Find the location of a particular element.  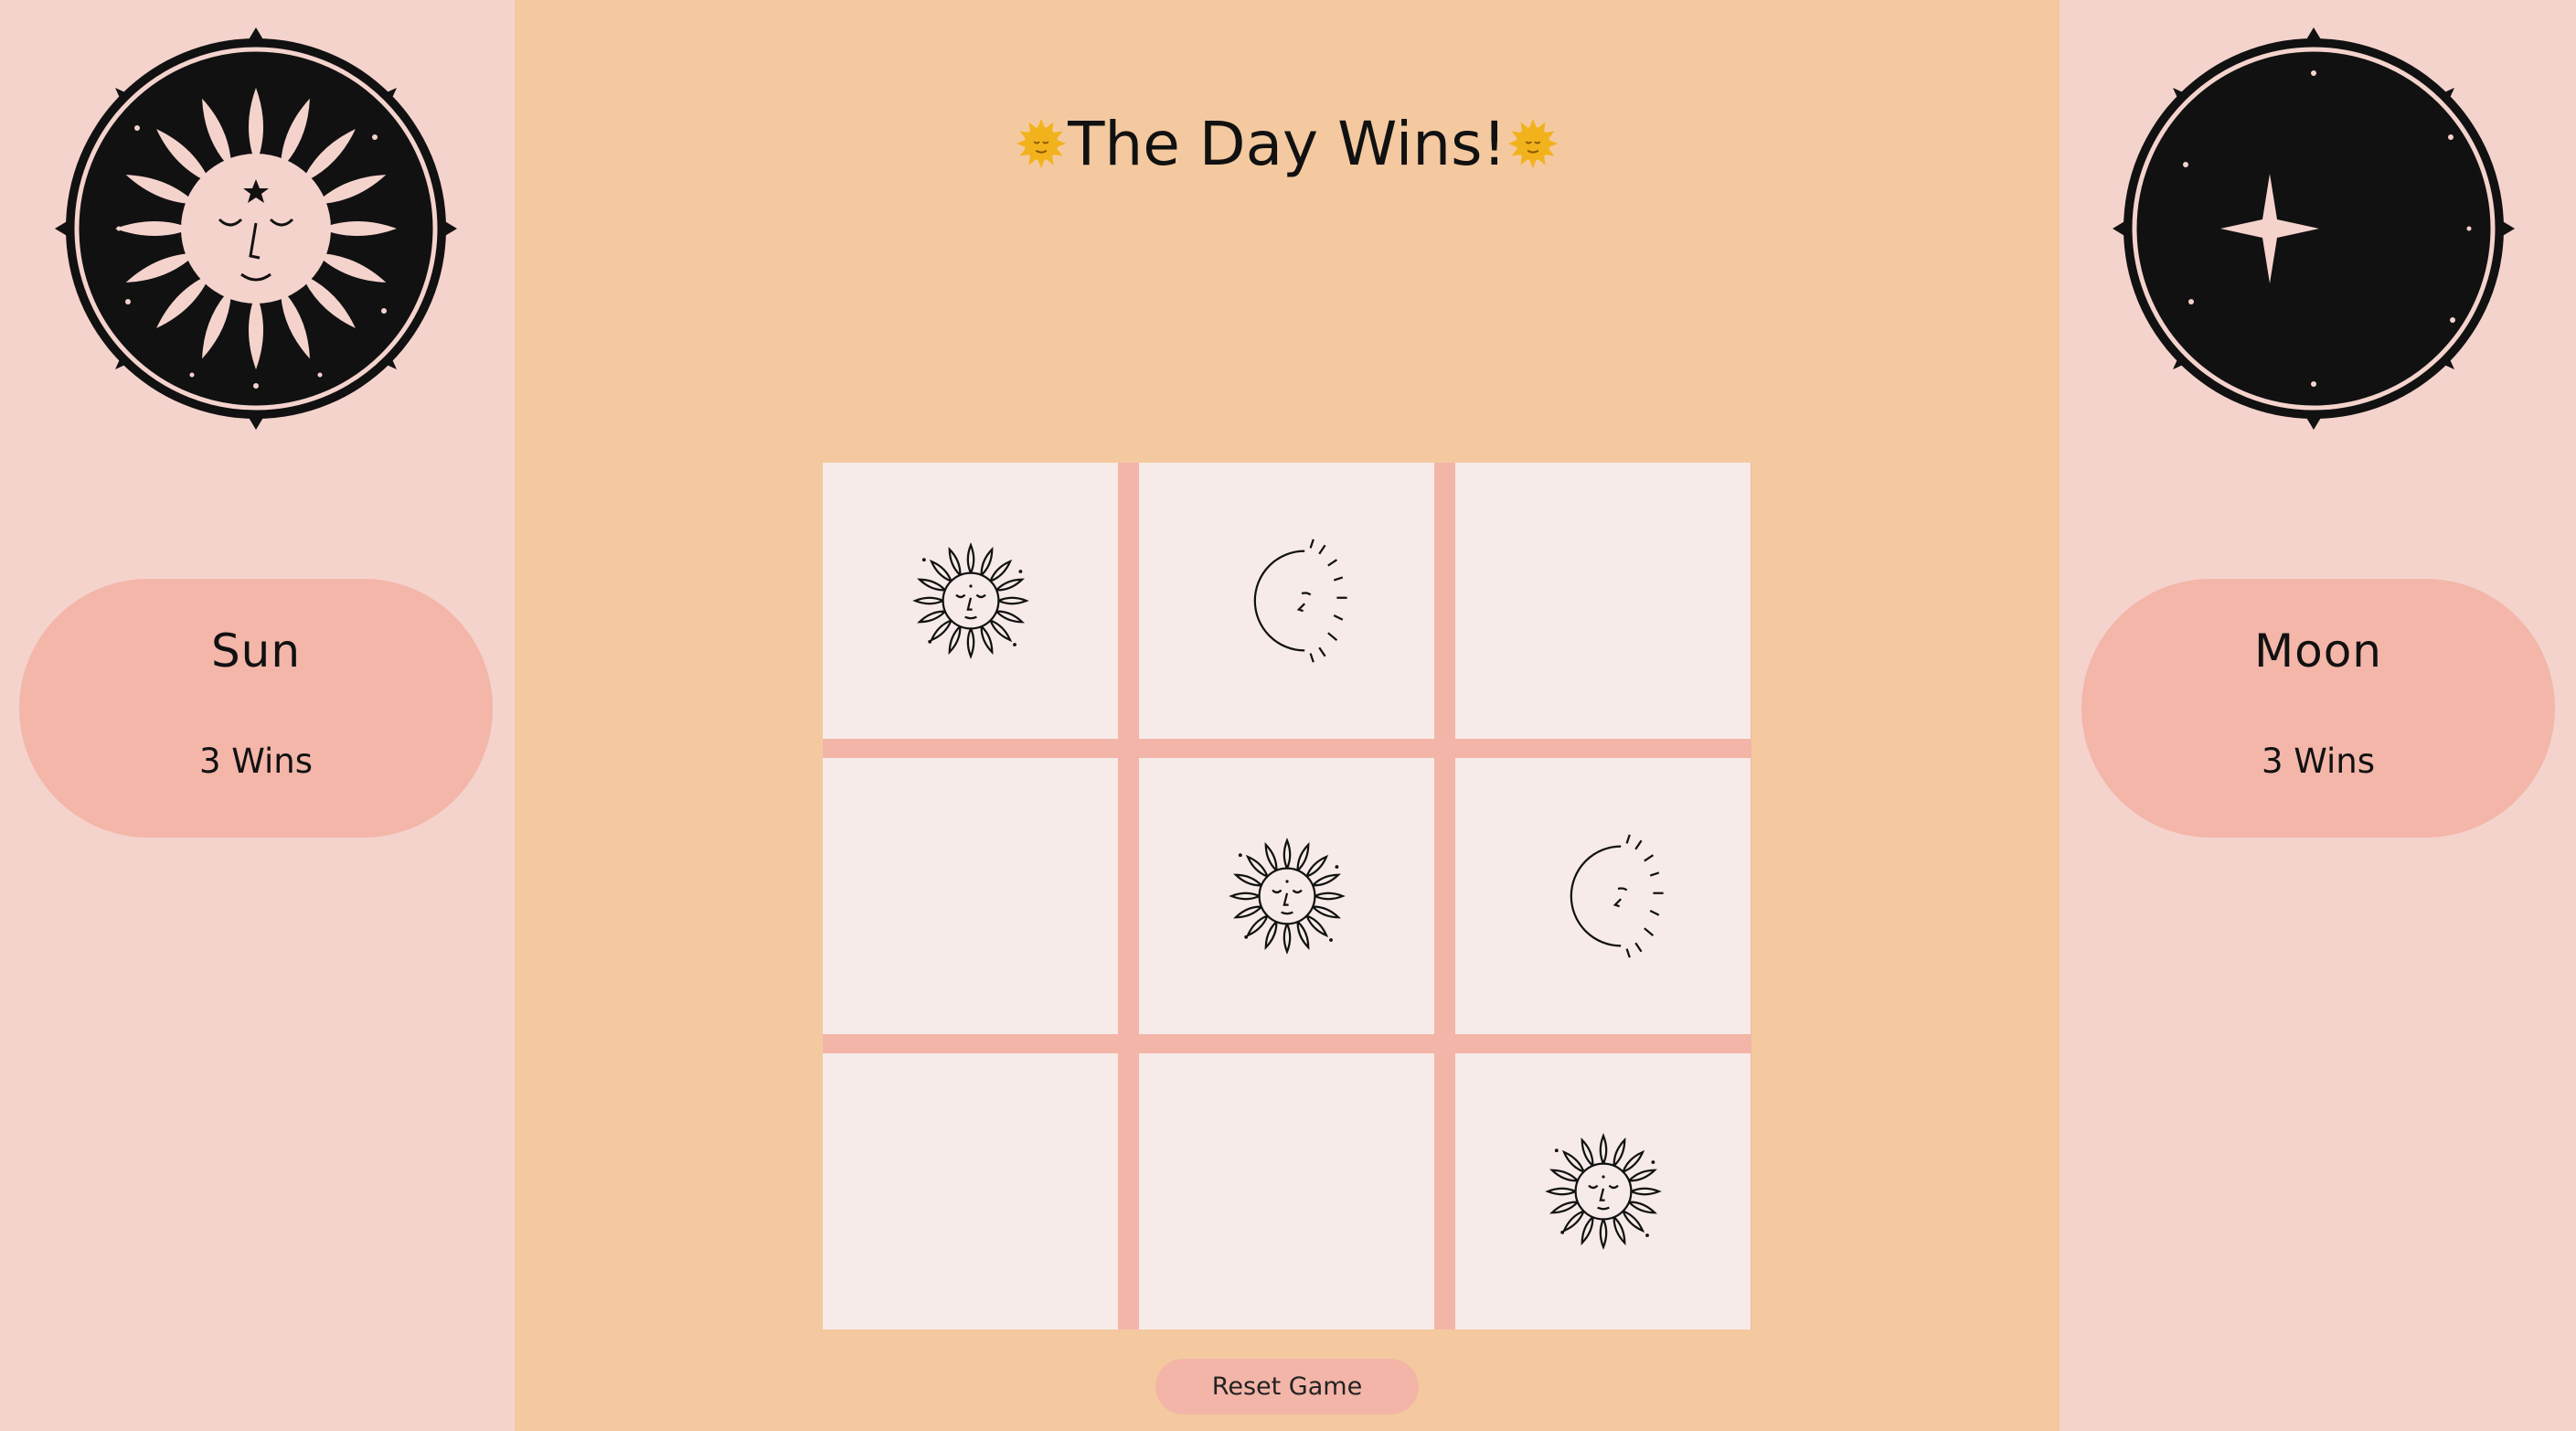

moon-player-name: Moon is located at coordinates (2317, 651).